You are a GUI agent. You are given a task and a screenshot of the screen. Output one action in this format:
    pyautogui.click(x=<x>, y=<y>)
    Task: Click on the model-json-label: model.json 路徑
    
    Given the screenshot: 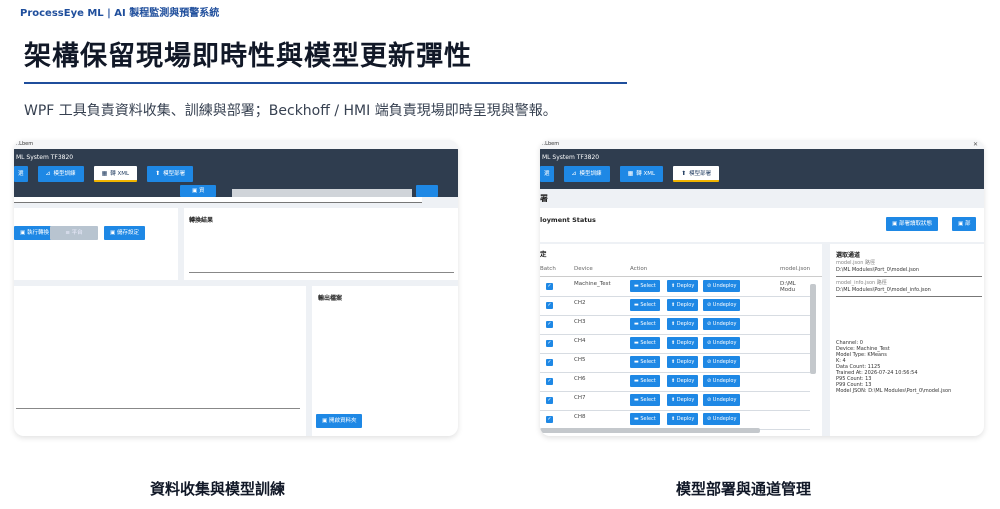 What is the action you would take?
    pyautogui.click(x=855, y=263)
    